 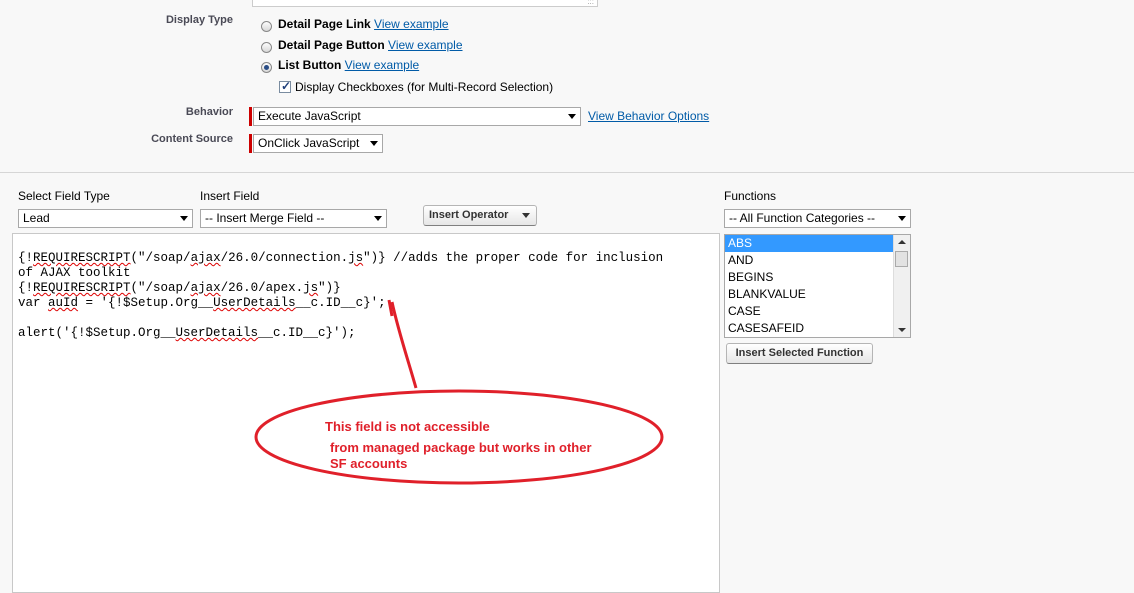 I want to click on annotation-line-3: SF accounts, so click(x=369, y=463).